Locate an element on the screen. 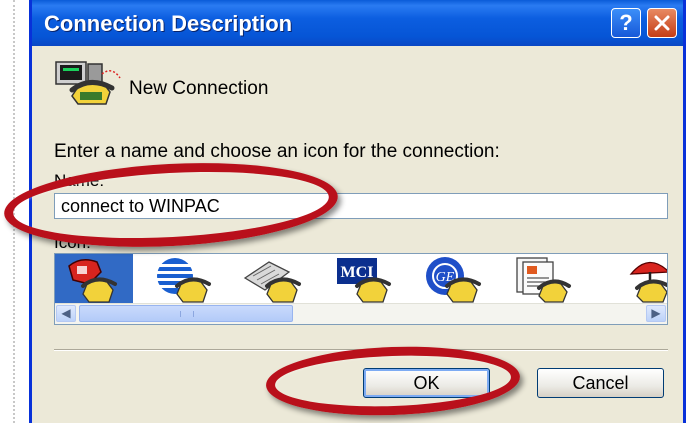  arrow-left-icon: ◀ is located at coordinates (66, 313).